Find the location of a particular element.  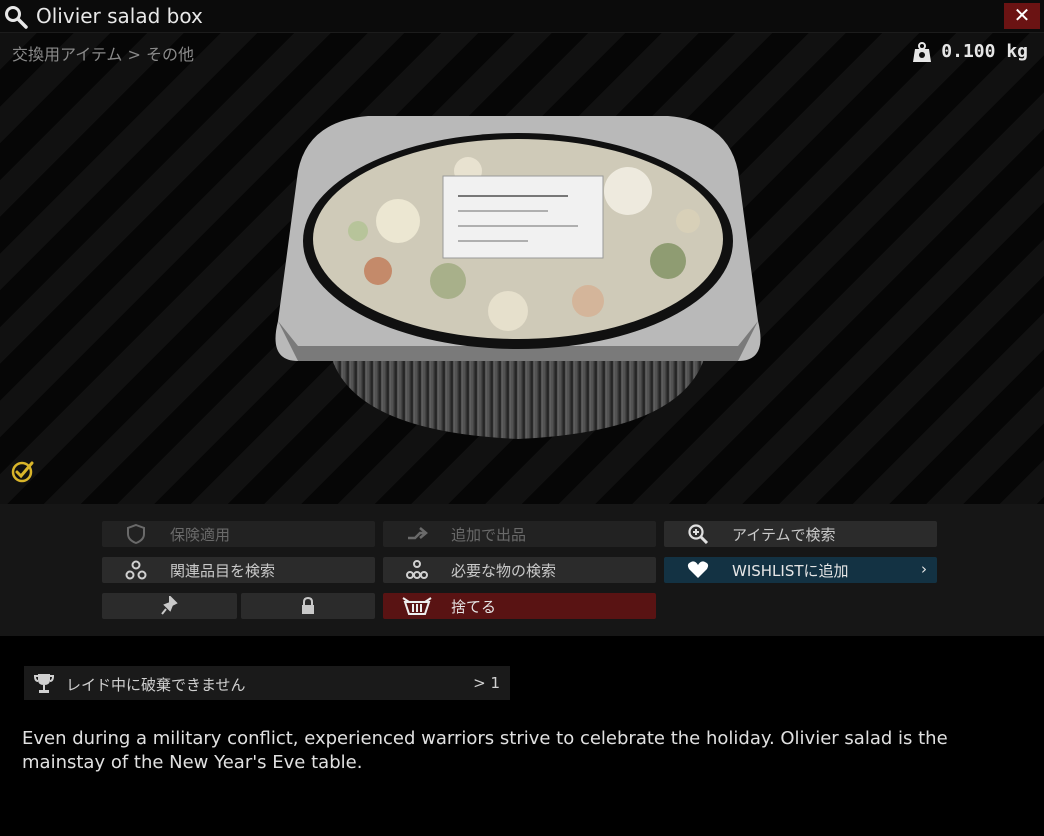

discard-button: 捨てる is located at coordinates (519, 606).